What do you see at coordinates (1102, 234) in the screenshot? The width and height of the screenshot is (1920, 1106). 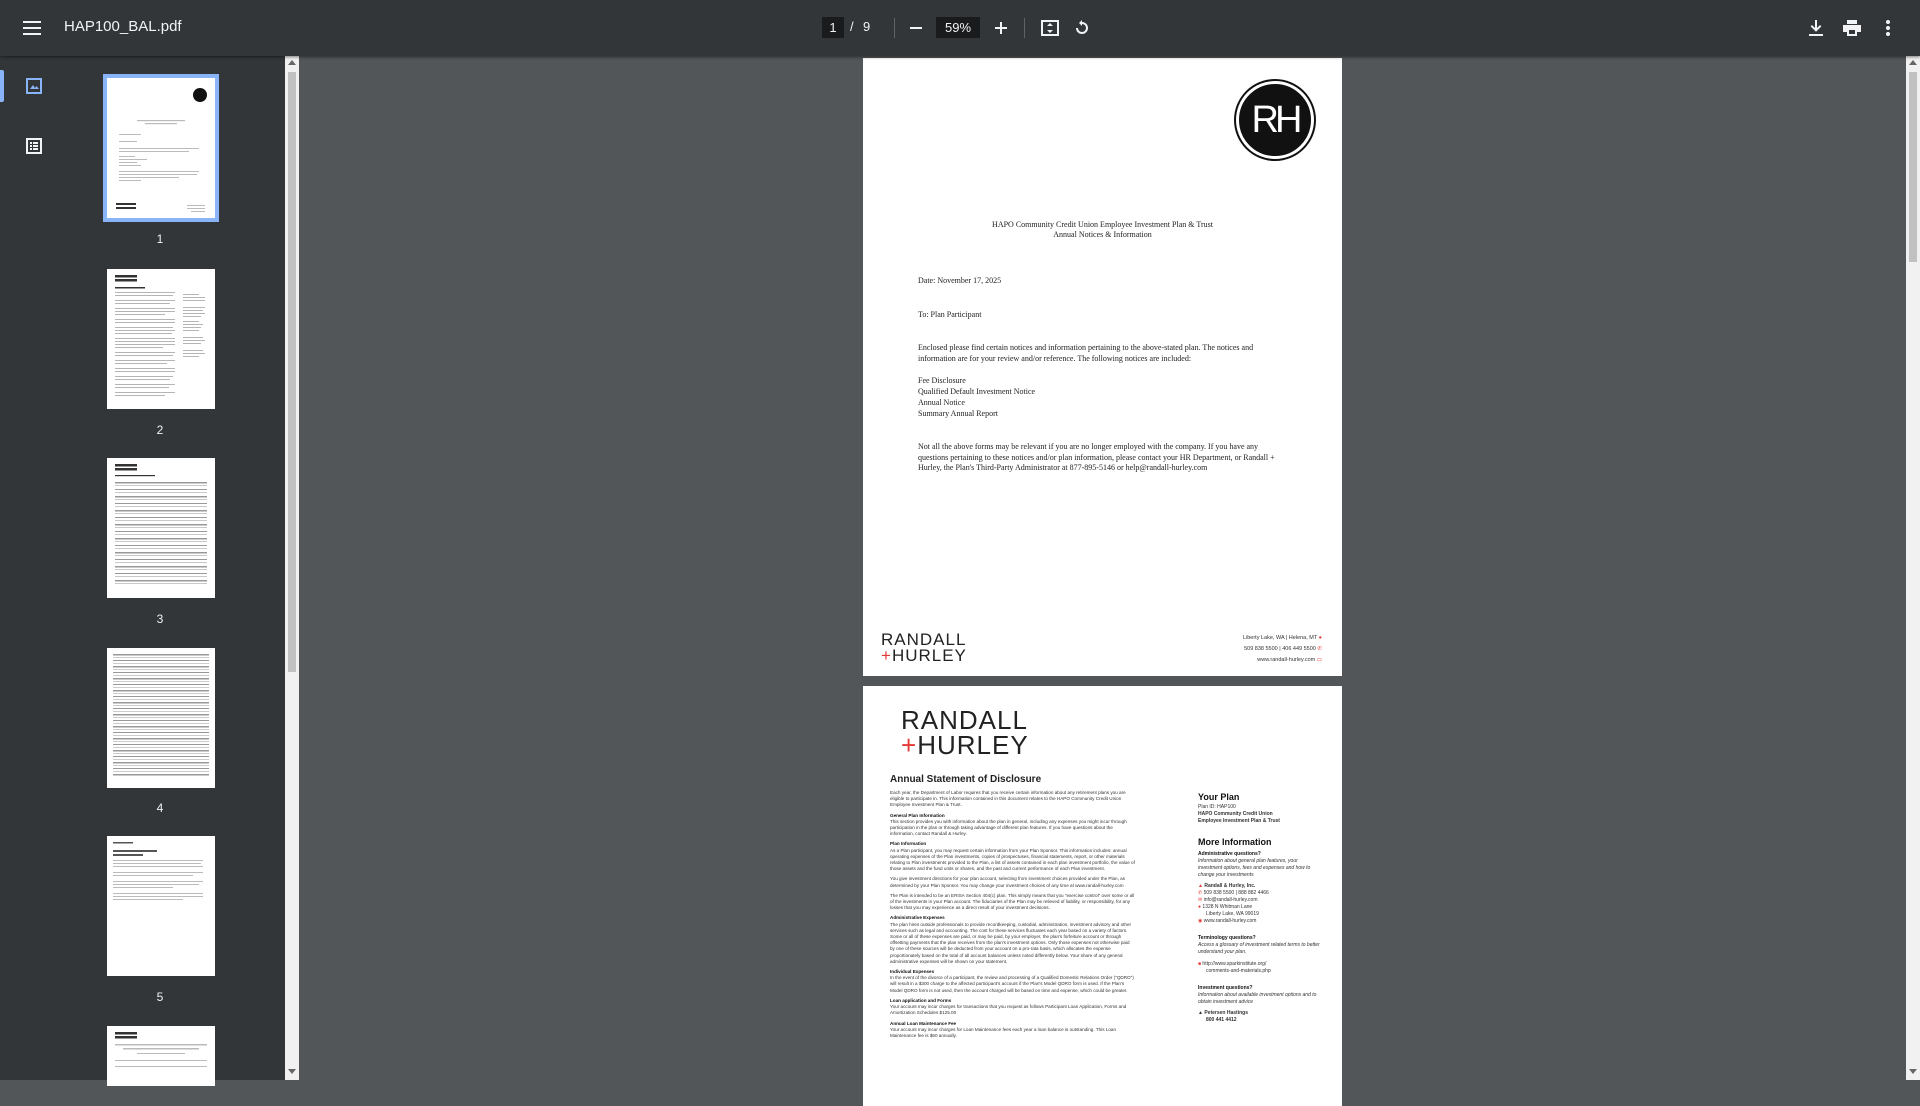 I see `heading-line-2: Annual Notices & Information` at bounding box center [1102, 234].